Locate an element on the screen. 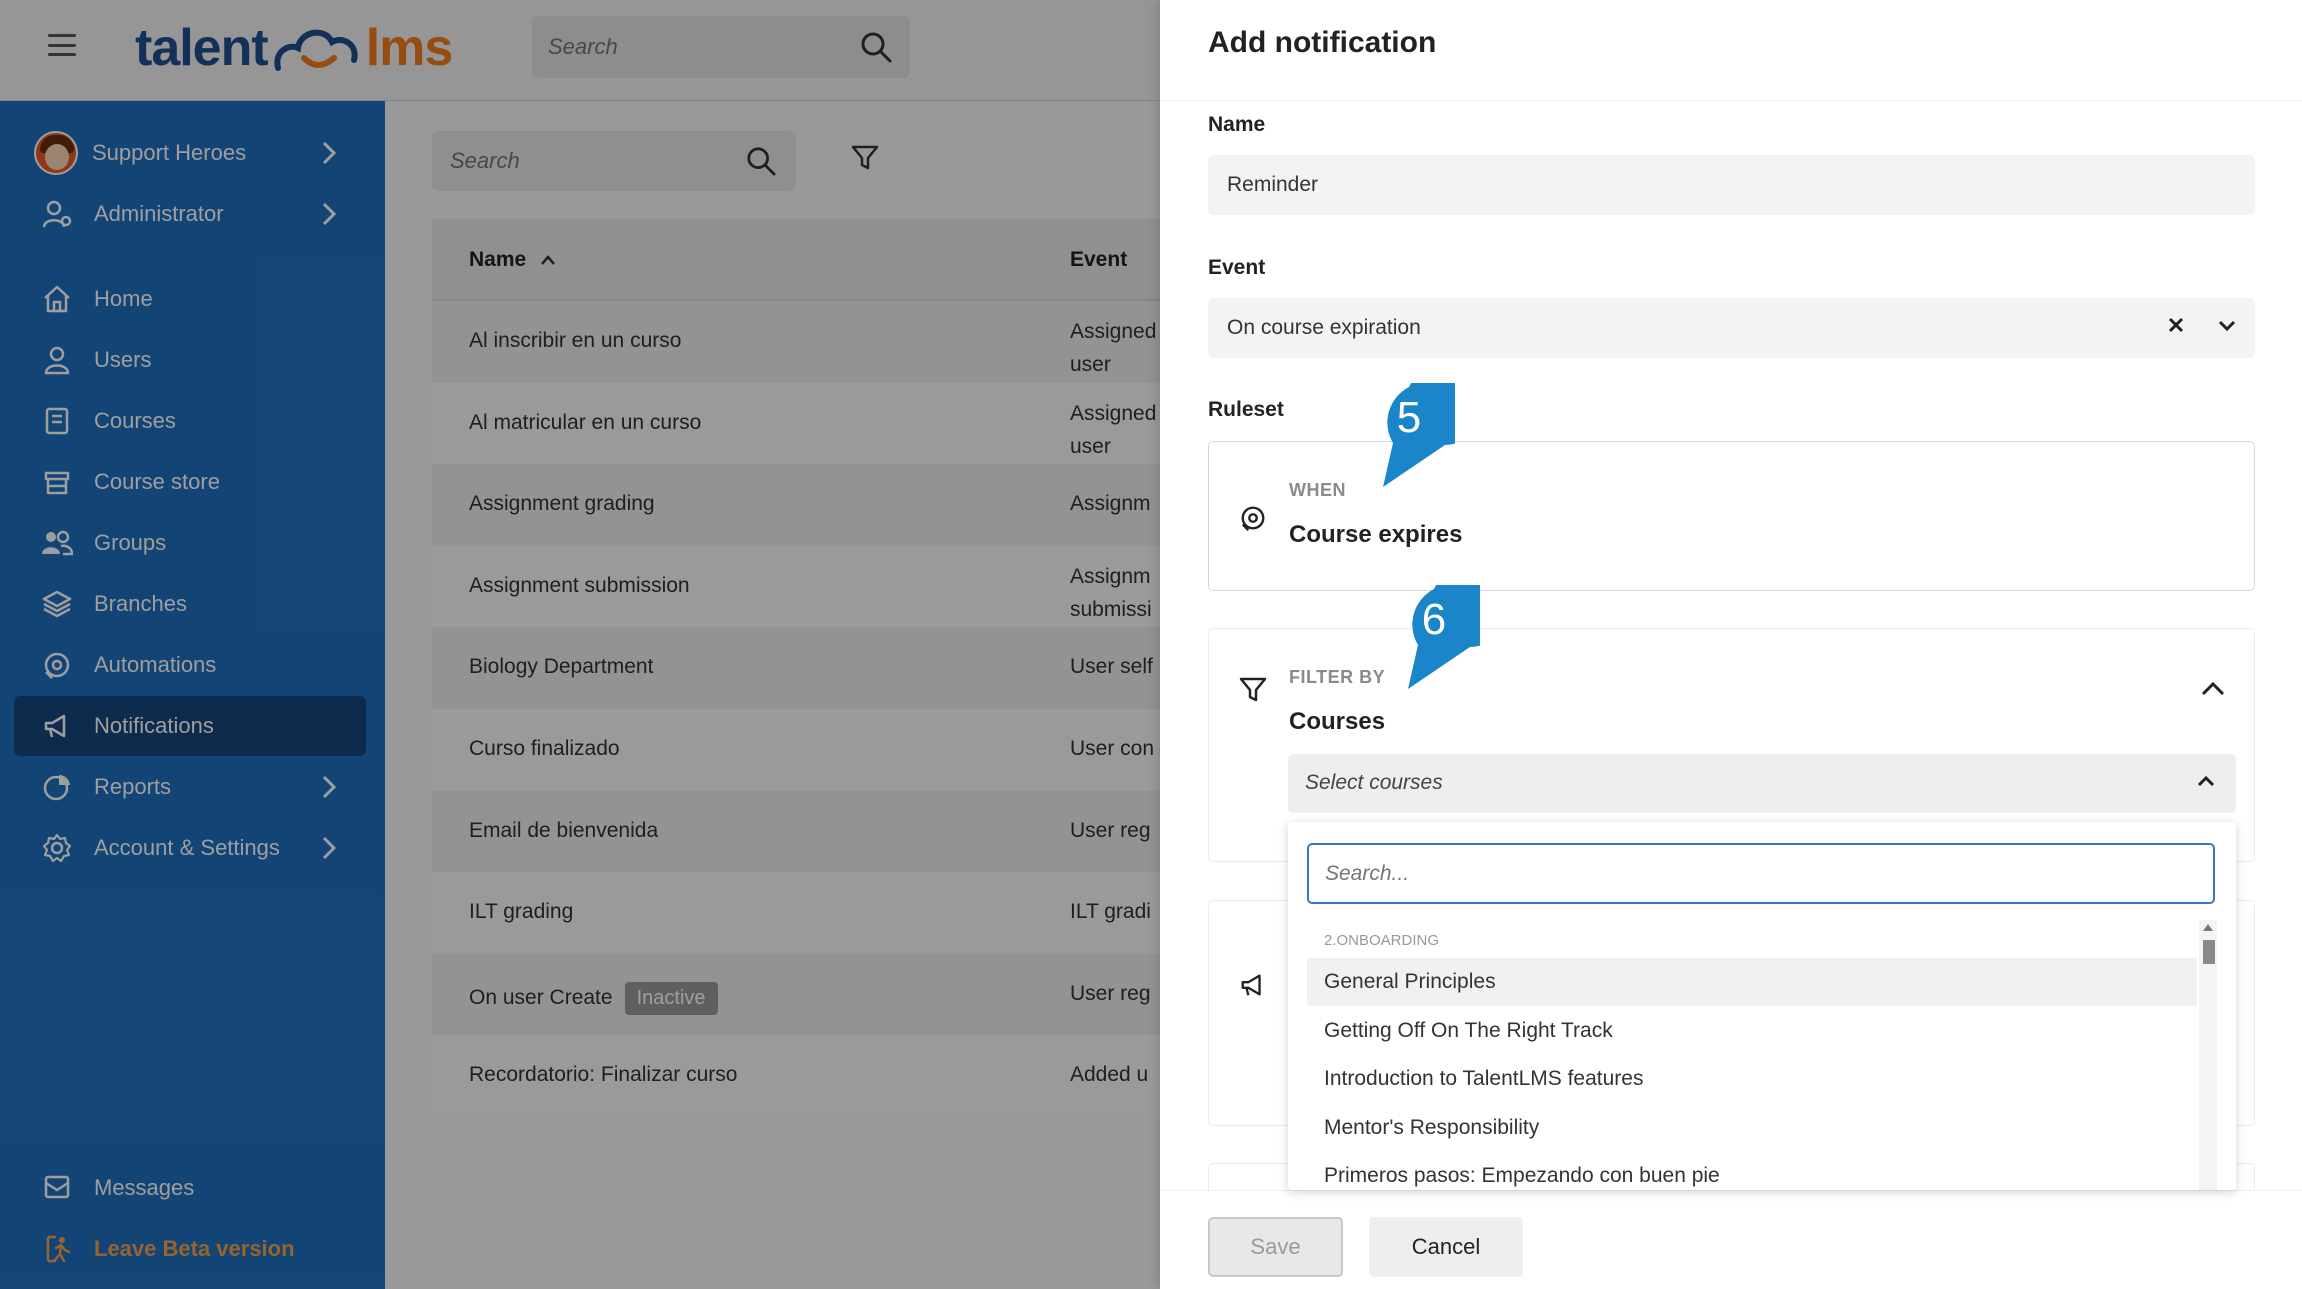  table-row: Curso finalizado User con is located at coordinates (796, 749).